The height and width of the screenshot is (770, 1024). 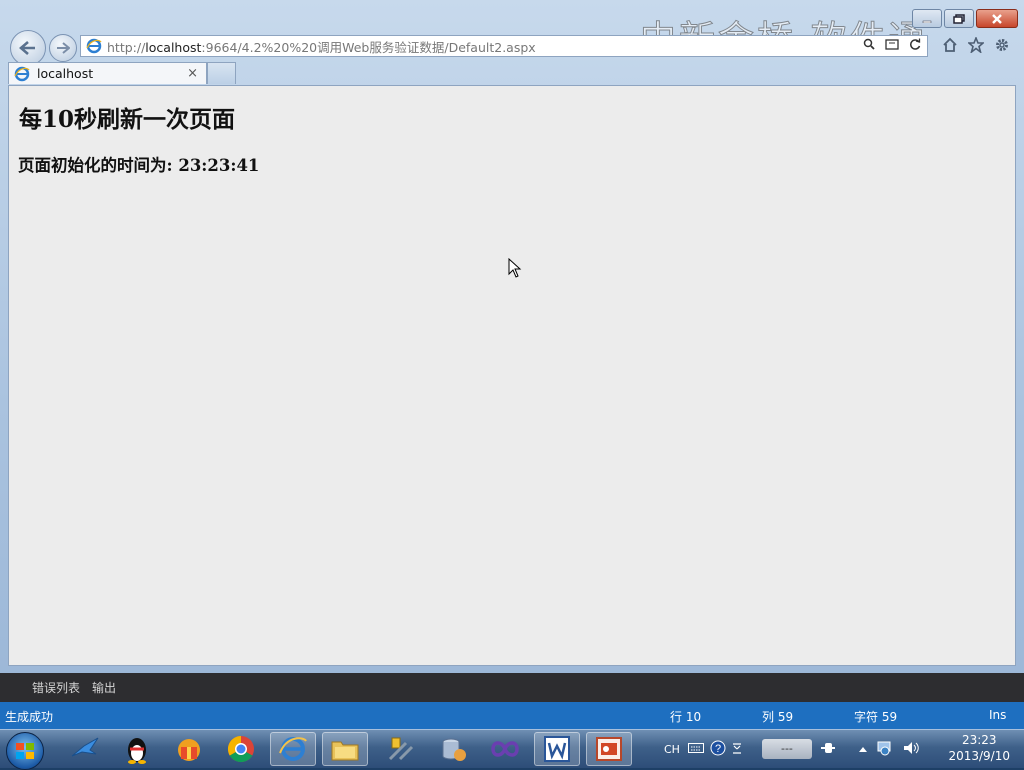 I want to click on gift-icon, so click(x=189, y=750).